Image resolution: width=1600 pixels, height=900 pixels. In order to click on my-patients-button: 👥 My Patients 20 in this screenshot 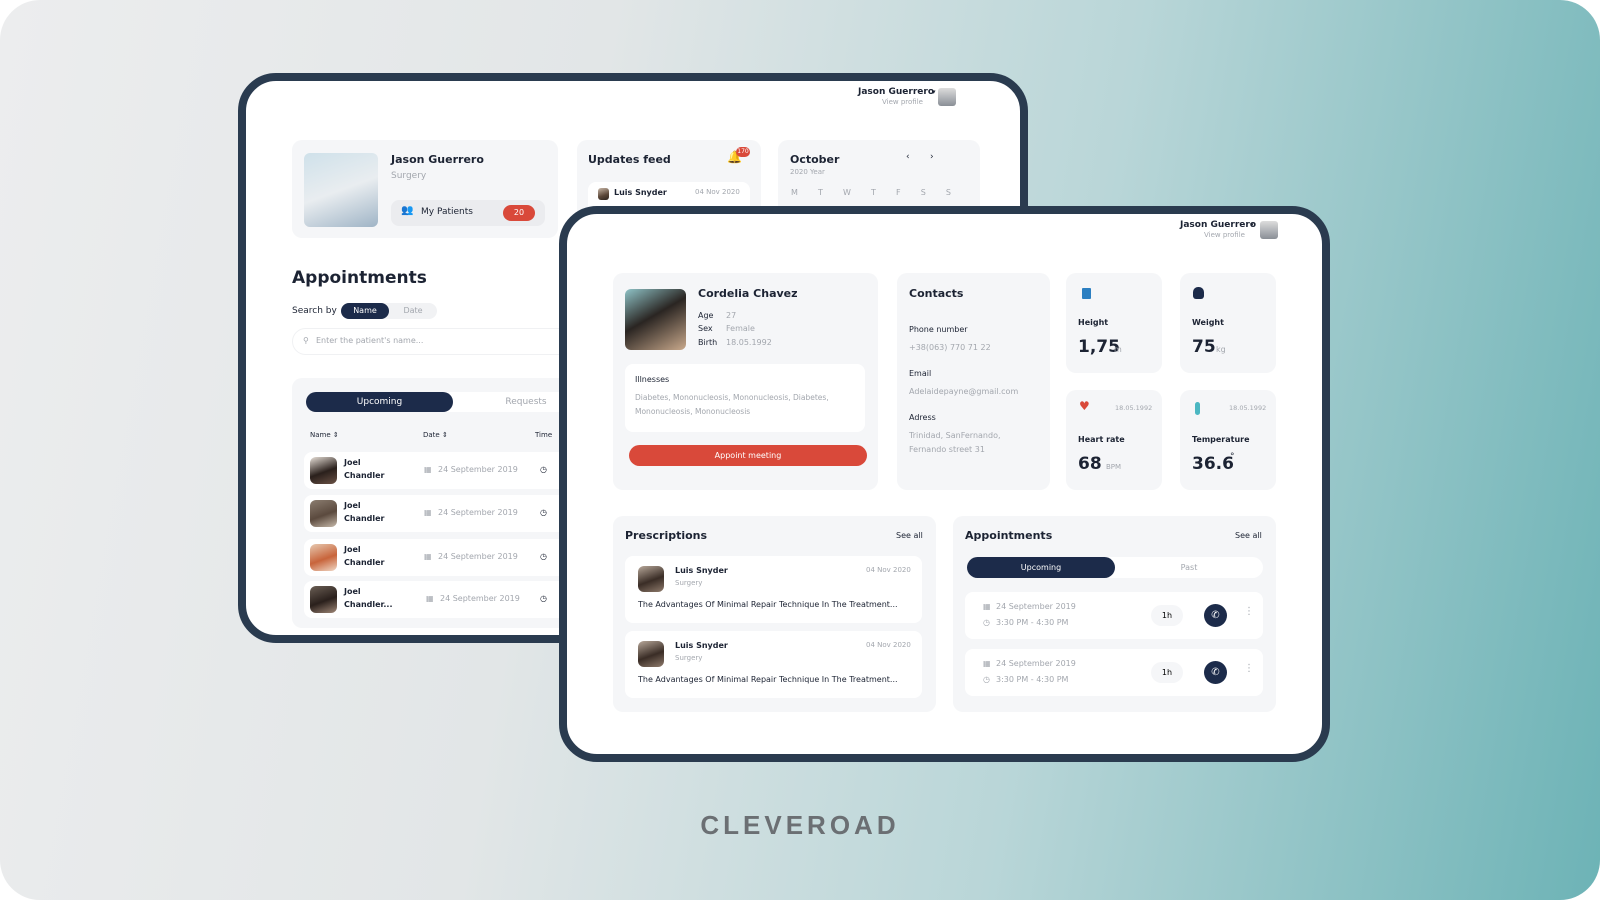, I will do `click(468, 213)`.